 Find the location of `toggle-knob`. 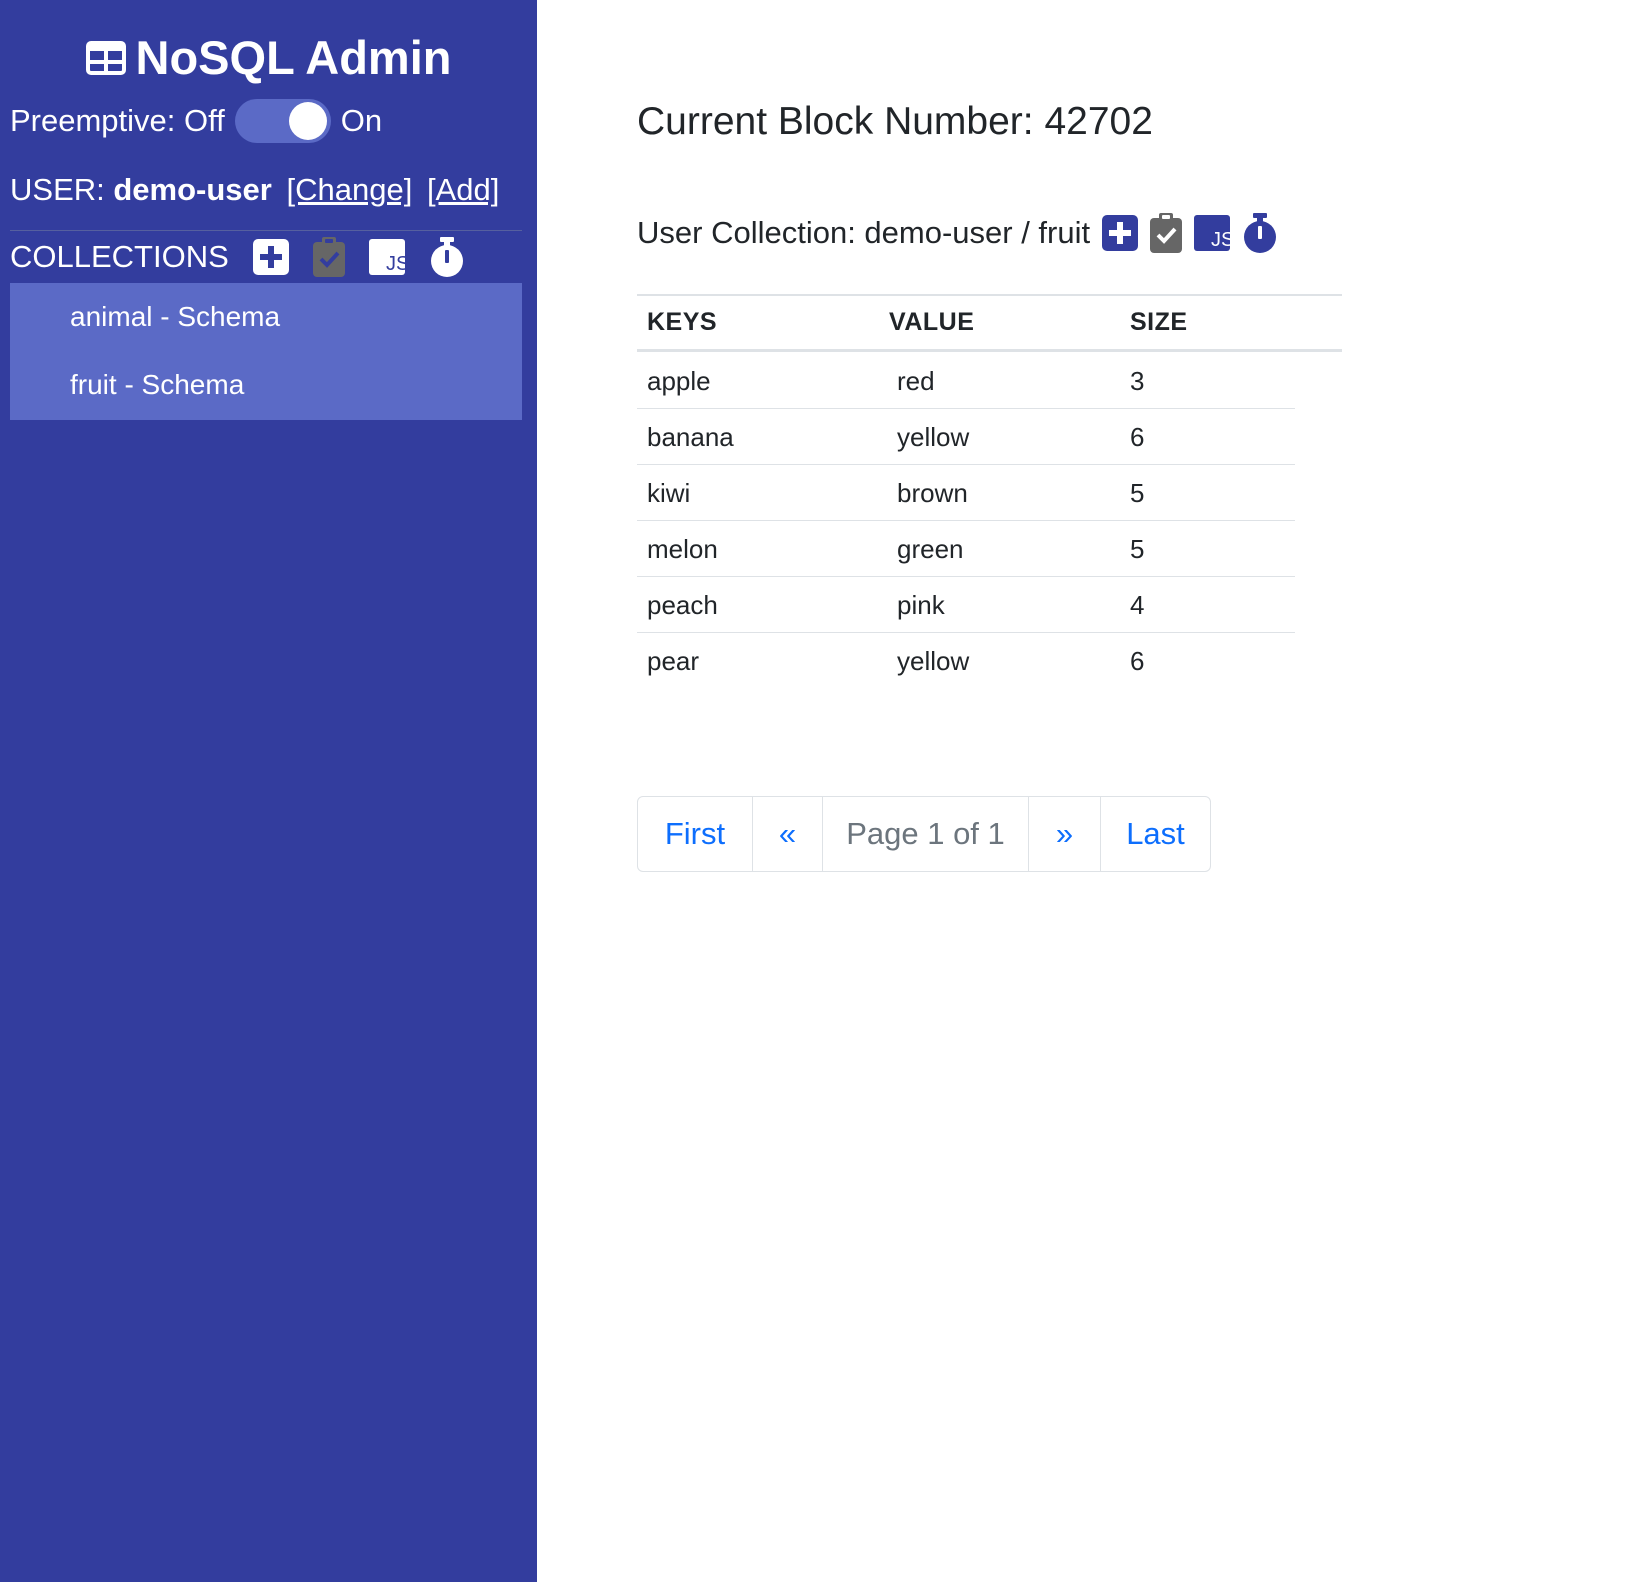

toggle-knob is located at coordinates (307, 121).